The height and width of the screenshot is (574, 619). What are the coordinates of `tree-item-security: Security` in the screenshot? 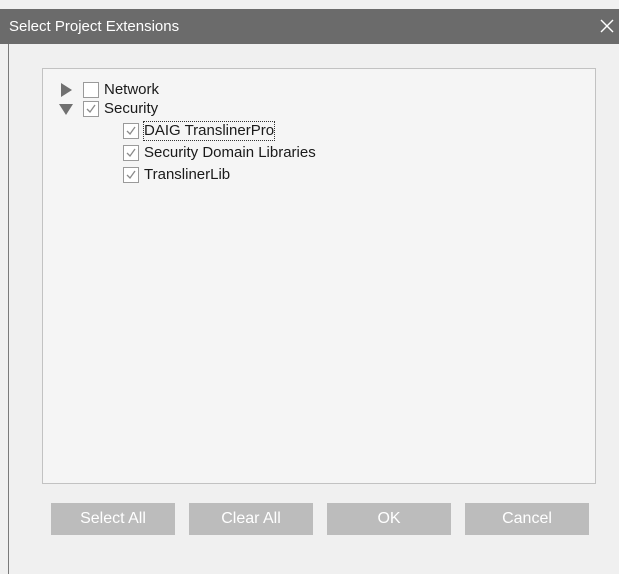 It's located at (108, 109).